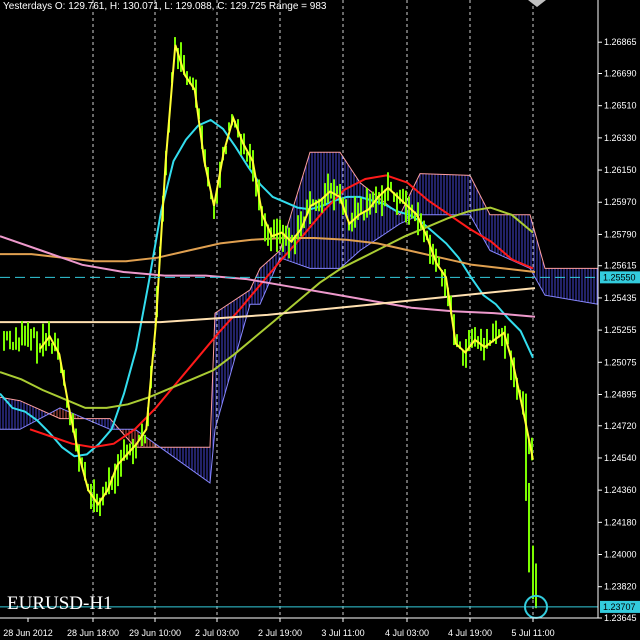 This screenshot has height=640, width=640. I want to click on symbol-label: EURUSD-H1, so click(60, 603).